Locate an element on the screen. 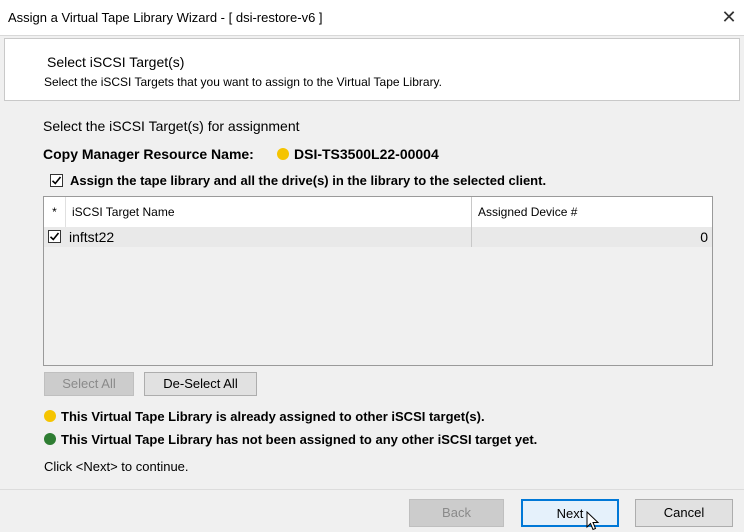 Image resolution: width=744 pixels, height=532 pixels. continue-hint: Click <Next> to continue. is located at coordinates (116, 466).